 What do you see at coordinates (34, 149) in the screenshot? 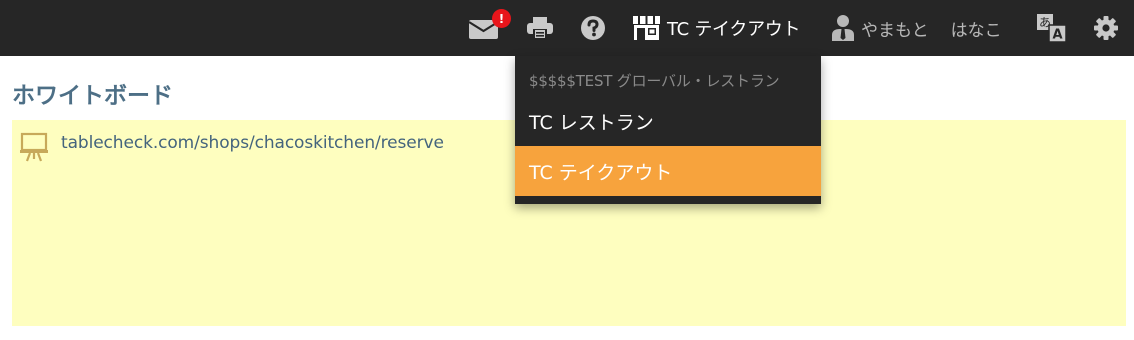
I see `presentation-board-icon` at bounding box center [34, 149].